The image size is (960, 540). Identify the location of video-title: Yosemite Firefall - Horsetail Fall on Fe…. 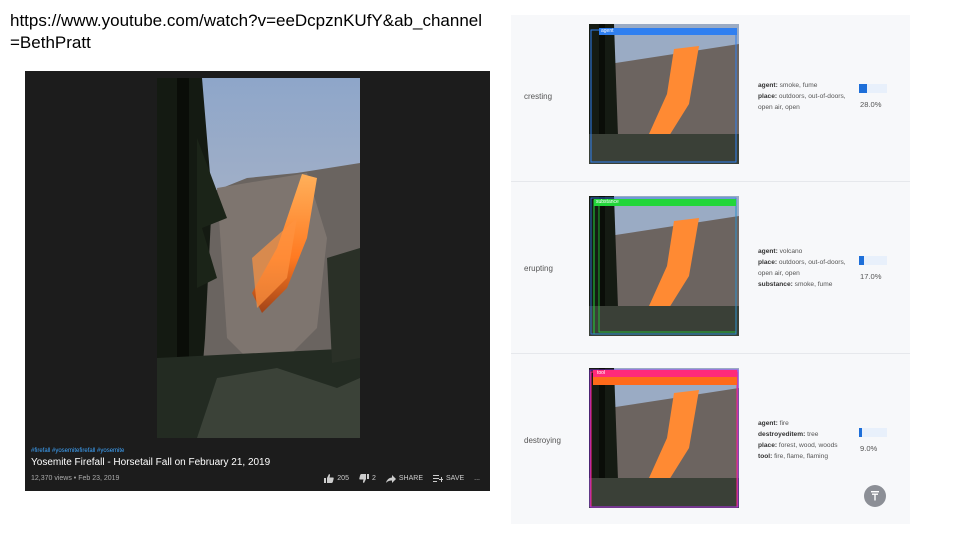
(151, 462).